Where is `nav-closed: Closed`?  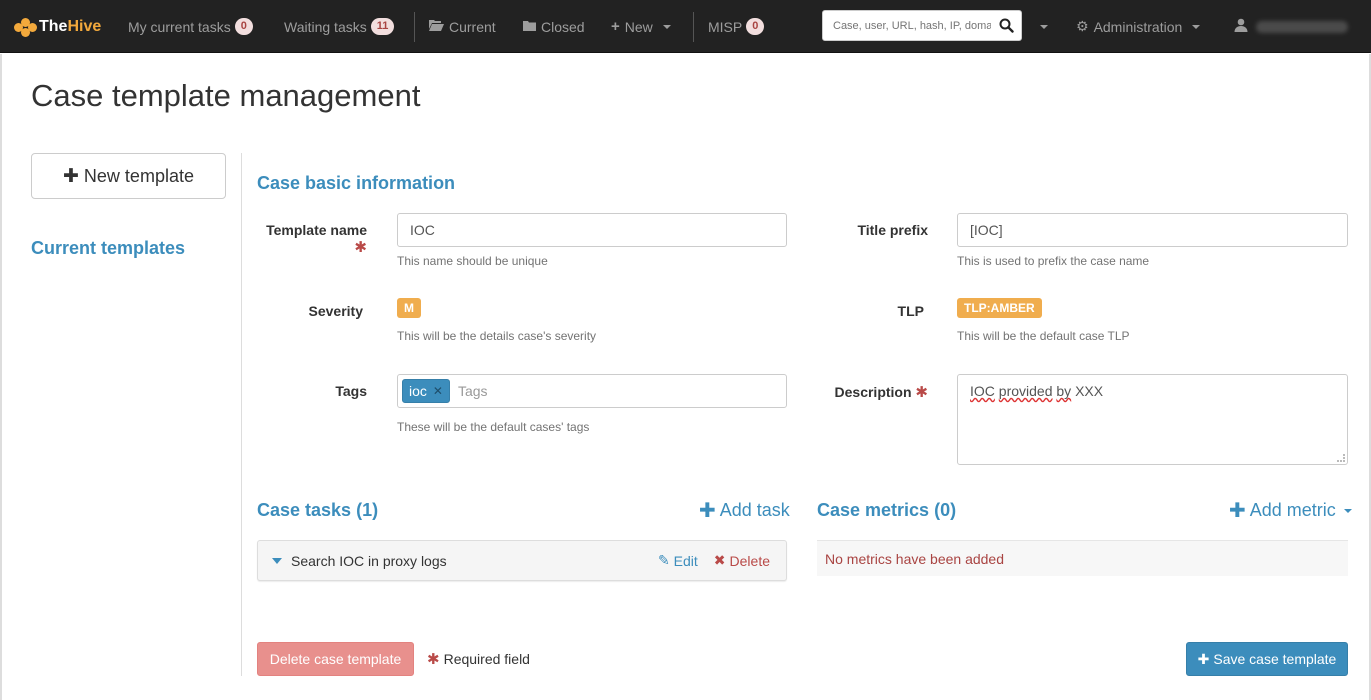 nav-closed: Closed is located at coordinates (554, 26).